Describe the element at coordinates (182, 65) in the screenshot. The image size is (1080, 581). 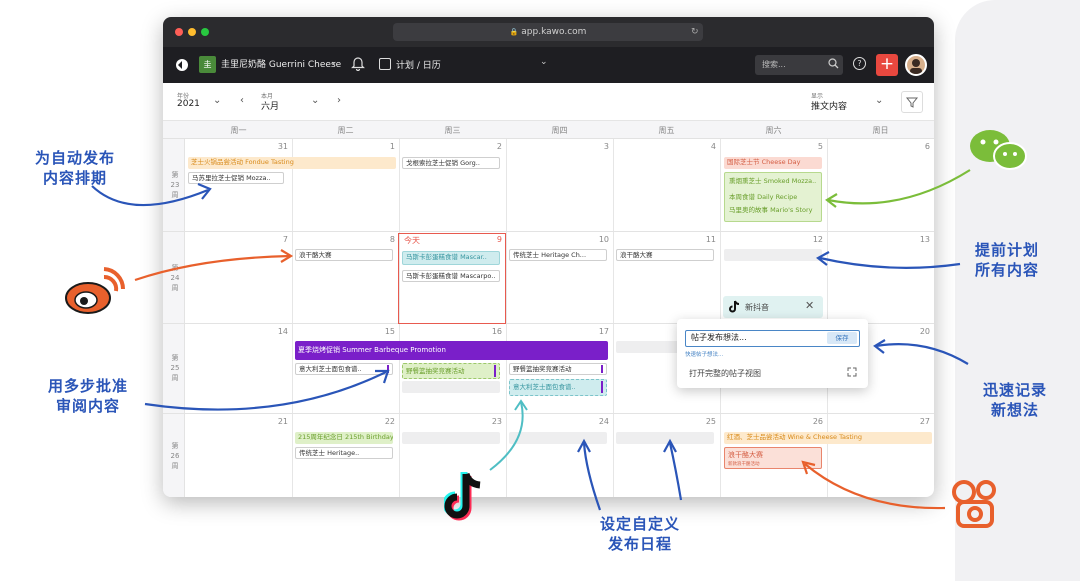
I see `kawo-logo-icon` at that location.